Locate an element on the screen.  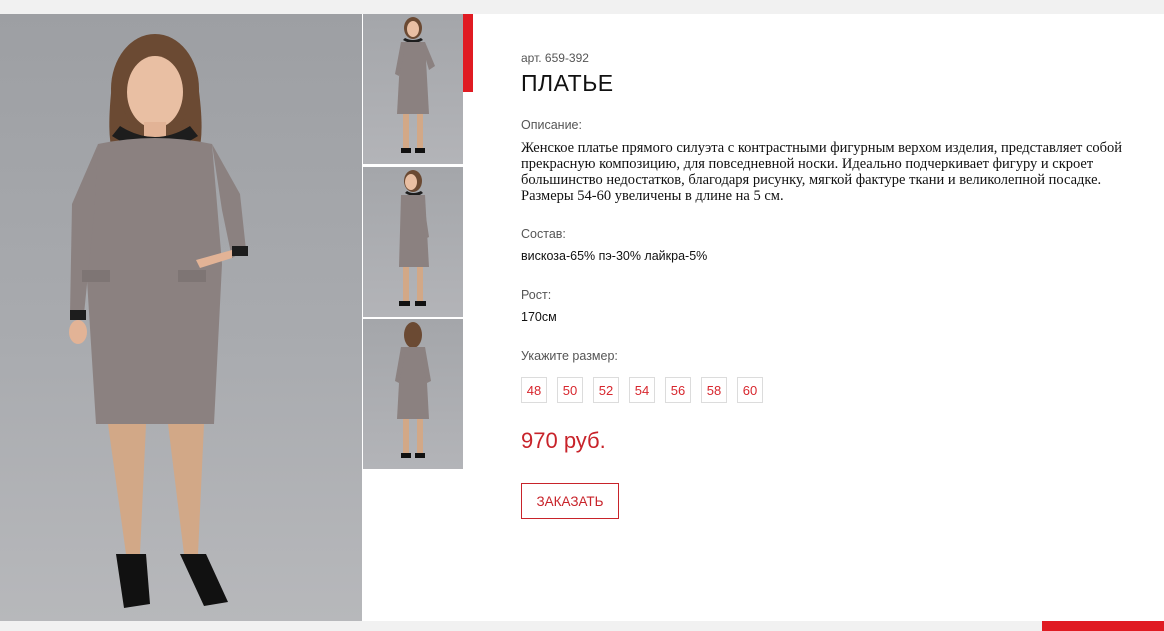
size-selector: 48 50 52 54 56 58 60 is located at coordinates (647, 390).